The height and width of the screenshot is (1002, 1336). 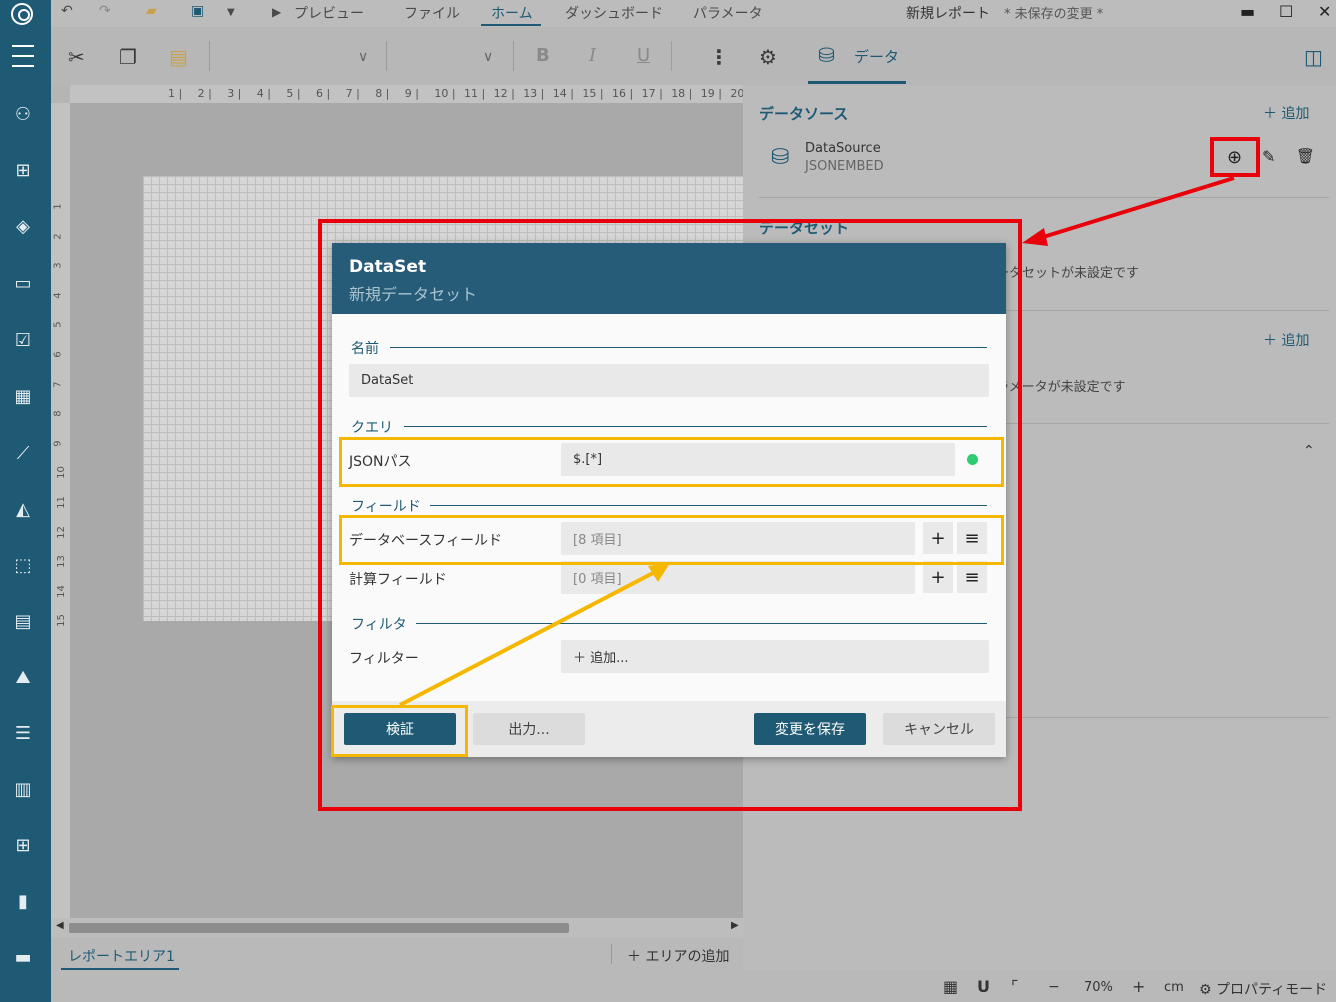 What do you see at coordinates (1247, 11) in the screenshot?
I see `minimize-icon: ▬` at bounding box center [1247, 11].